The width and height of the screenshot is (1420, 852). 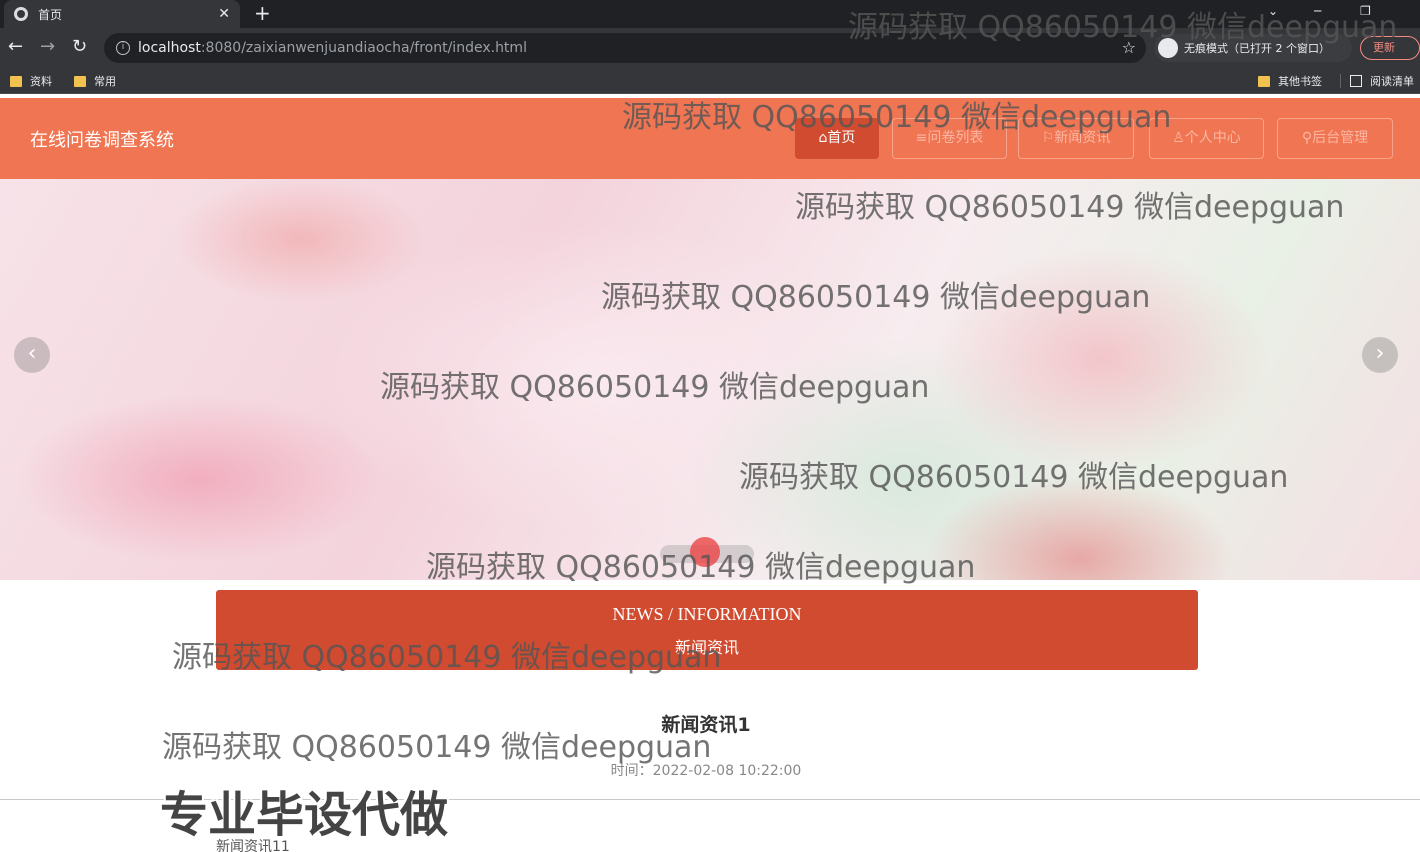 What do you see at coordinates (224, 14) in the screenshot?
I see `close-tab-icon: ✕` at bounding box center [224, 14].